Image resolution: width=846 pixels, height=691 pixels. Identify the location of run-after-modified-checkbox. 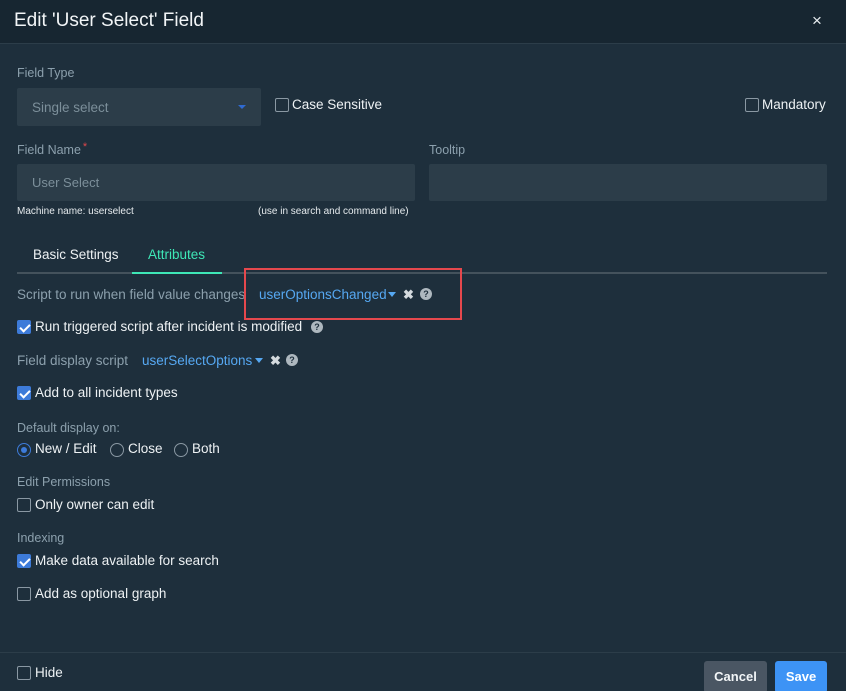
(24, 327).